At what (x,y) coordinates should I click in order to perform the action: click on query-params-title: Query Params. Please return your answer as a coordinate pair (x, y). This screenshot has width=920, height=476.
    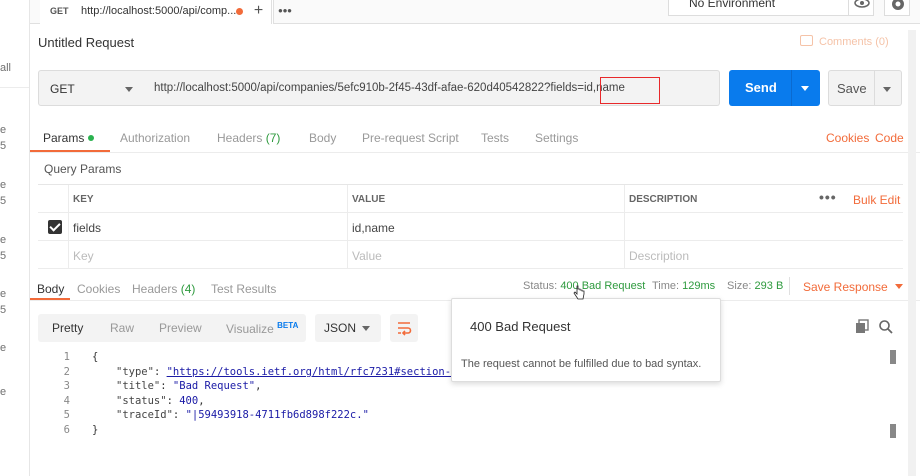
    Looking at the image, I should click on (83, 169).